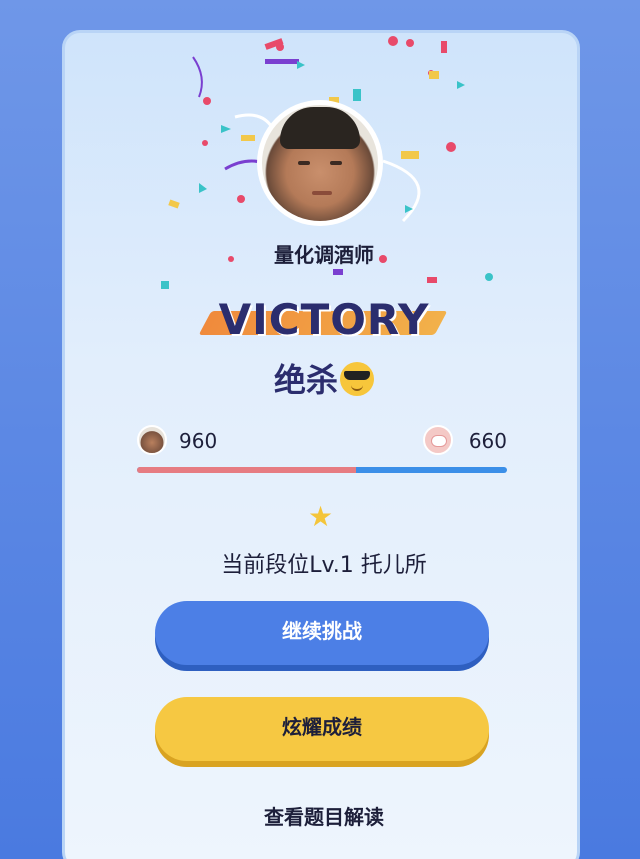  What do you see at coordinates (438, 440) in the screenshot?
I see `opponent-mini-avatar` at bounding box center [438, 440].